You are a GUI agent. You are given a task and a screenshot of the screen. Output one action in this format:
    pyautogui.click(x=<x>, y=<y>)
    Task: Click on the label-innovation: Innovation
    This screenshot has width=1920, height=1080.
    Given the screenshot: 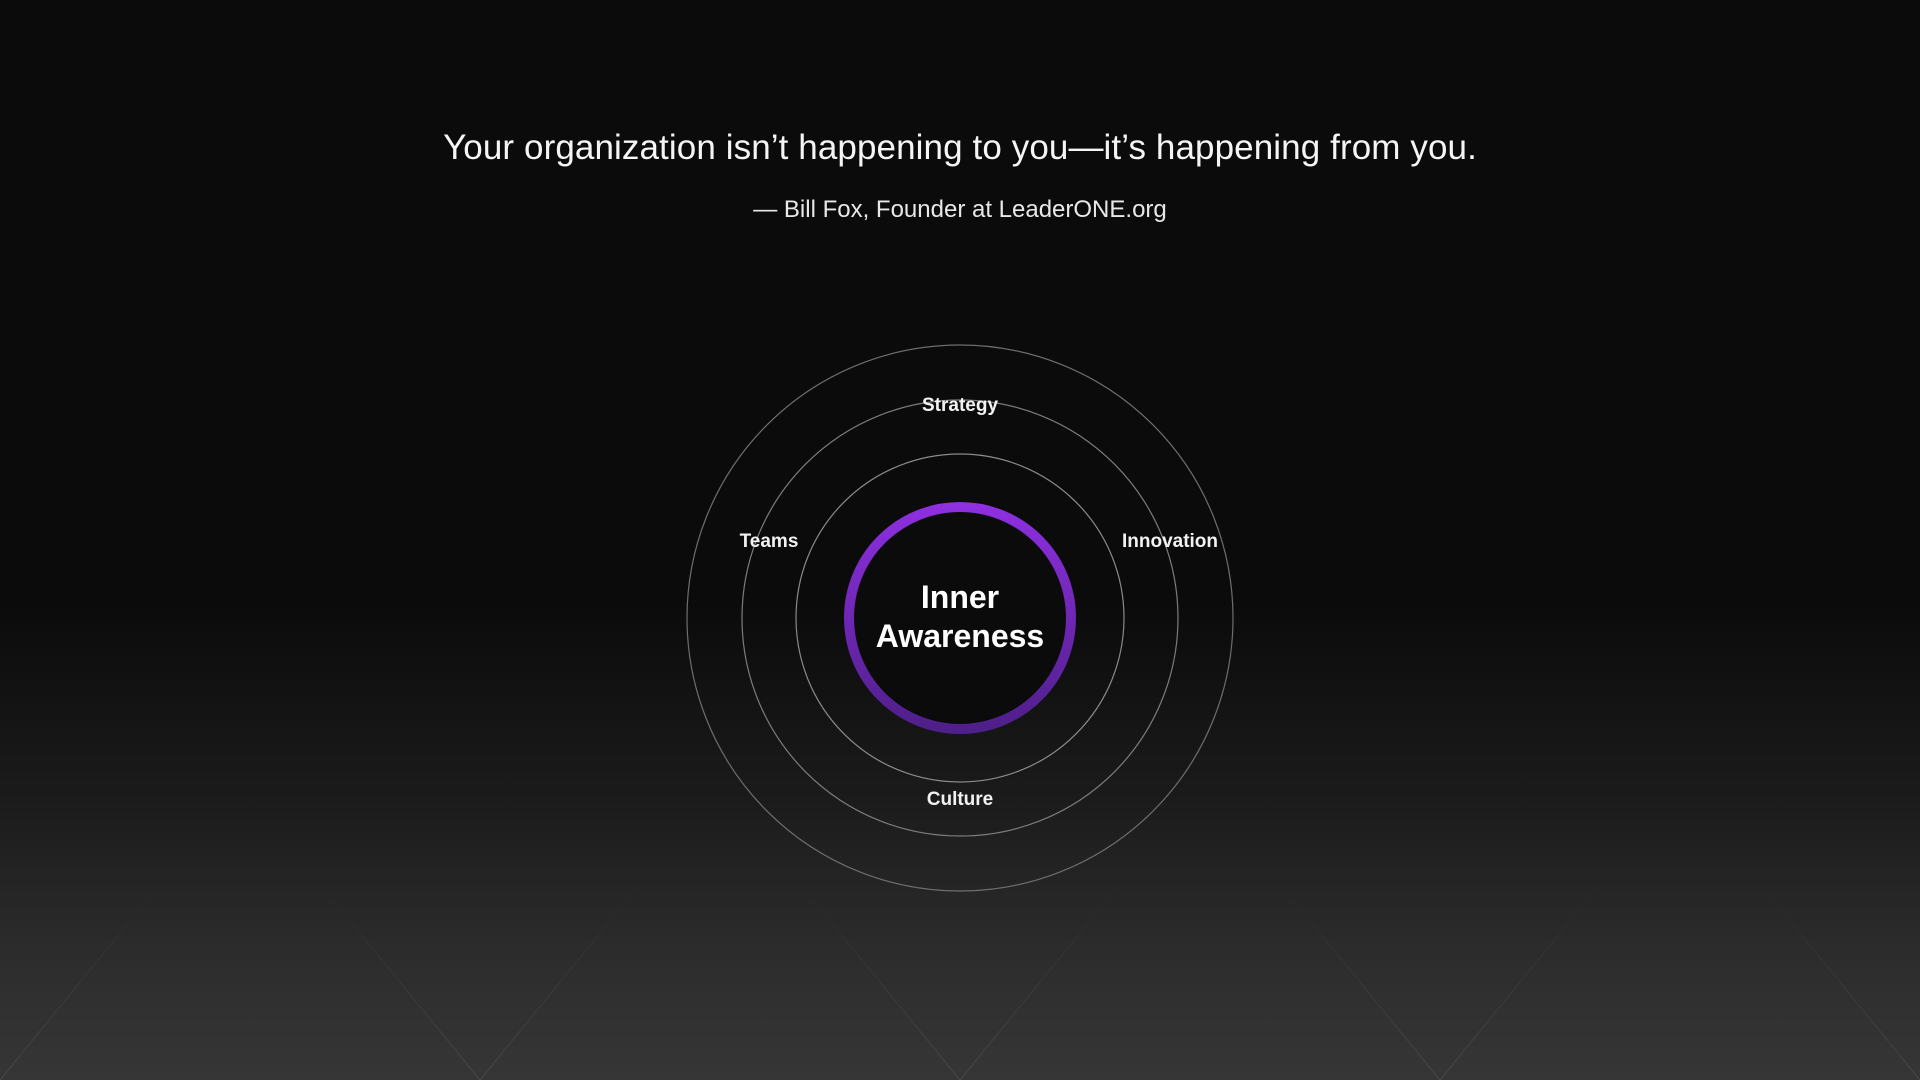 What is the action you would take?
    pyautogui.click(x=1170, y=541)
    